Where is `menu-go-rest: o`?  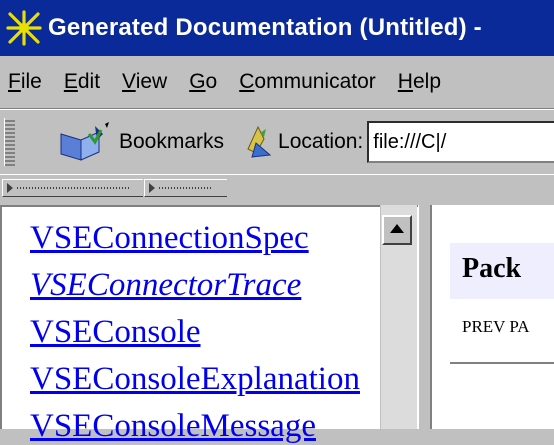 menu-go-rest: o is located at coordinates (211, 81).